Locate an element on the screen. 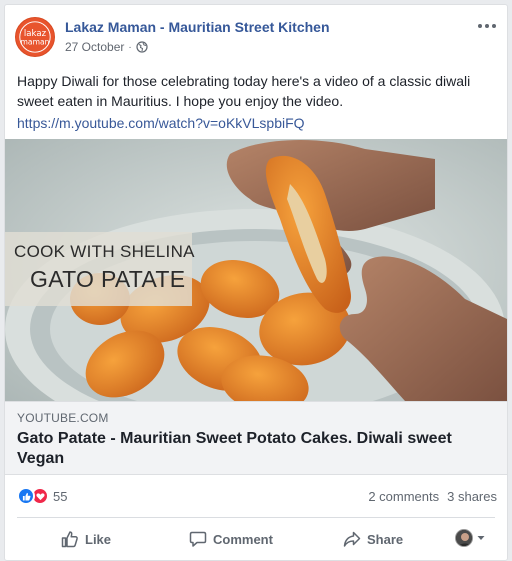 Image resolution: width=512 pixels, height=561 pixels. shares-count-link: 3 shares is located at coordinates (472, 496).